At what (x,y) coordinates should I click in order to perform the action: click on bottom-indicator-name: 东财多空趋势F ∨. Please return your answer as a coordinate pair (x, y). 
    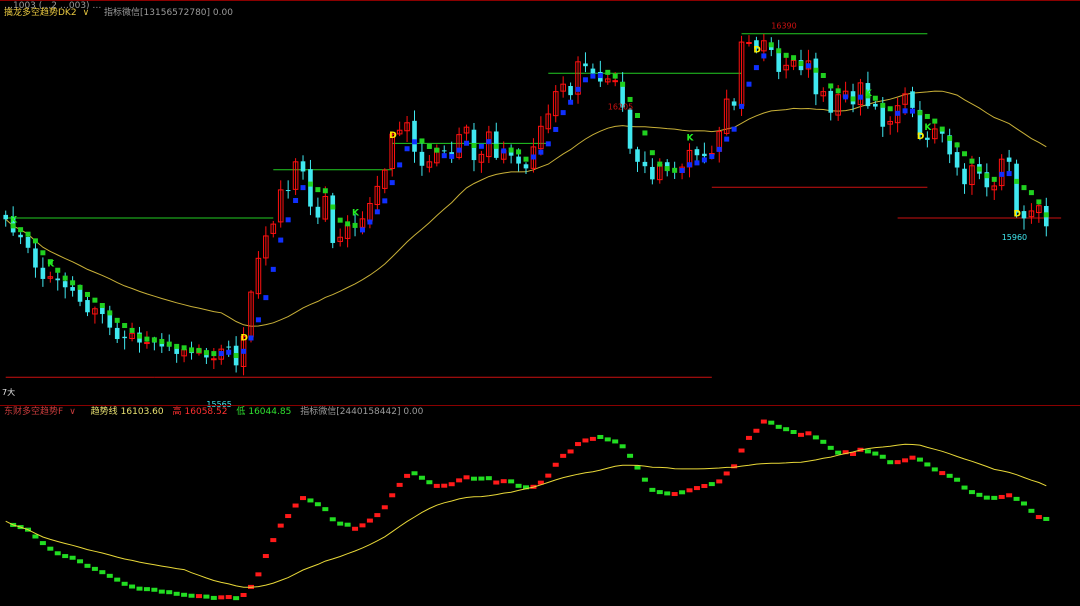
    Looking at the image, I should click on (43, 412).